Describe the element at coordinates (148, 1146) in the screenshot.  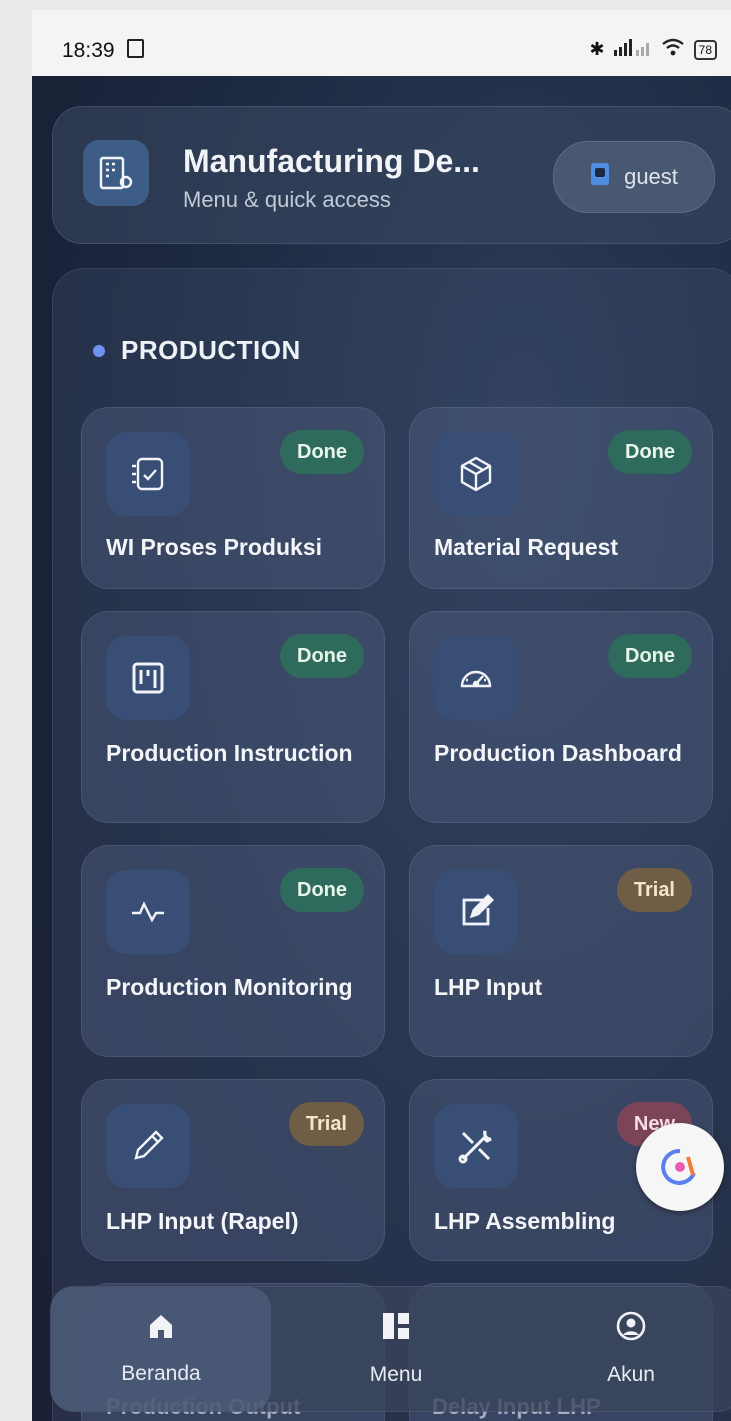
I see `pencil-icon` at that location.